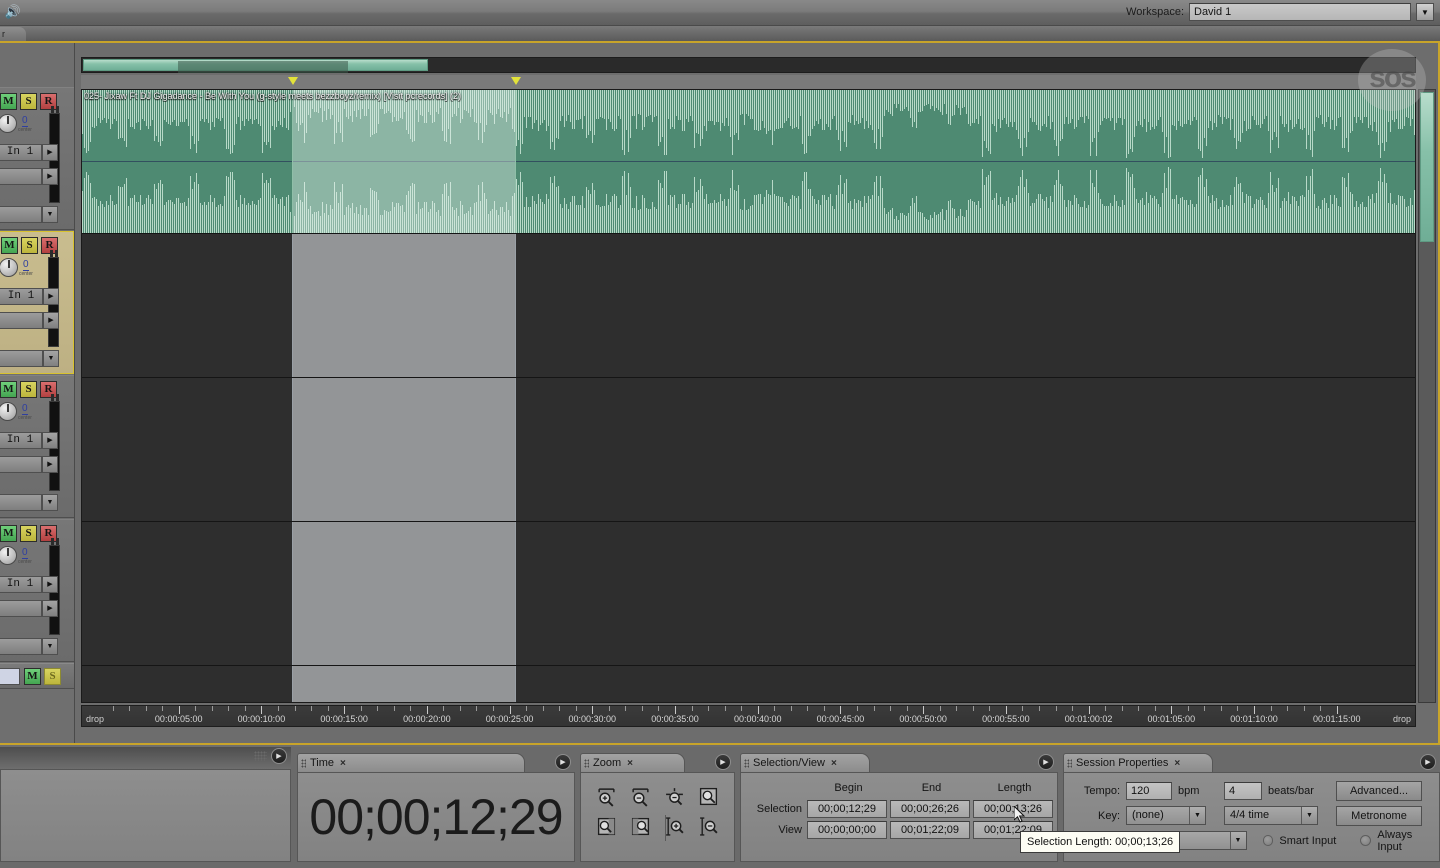  What do you see at coordinates (1046, 762) in the screenshot?
I see `sv-panel-menu-button: ▶` at bounding box center [1046, 762].